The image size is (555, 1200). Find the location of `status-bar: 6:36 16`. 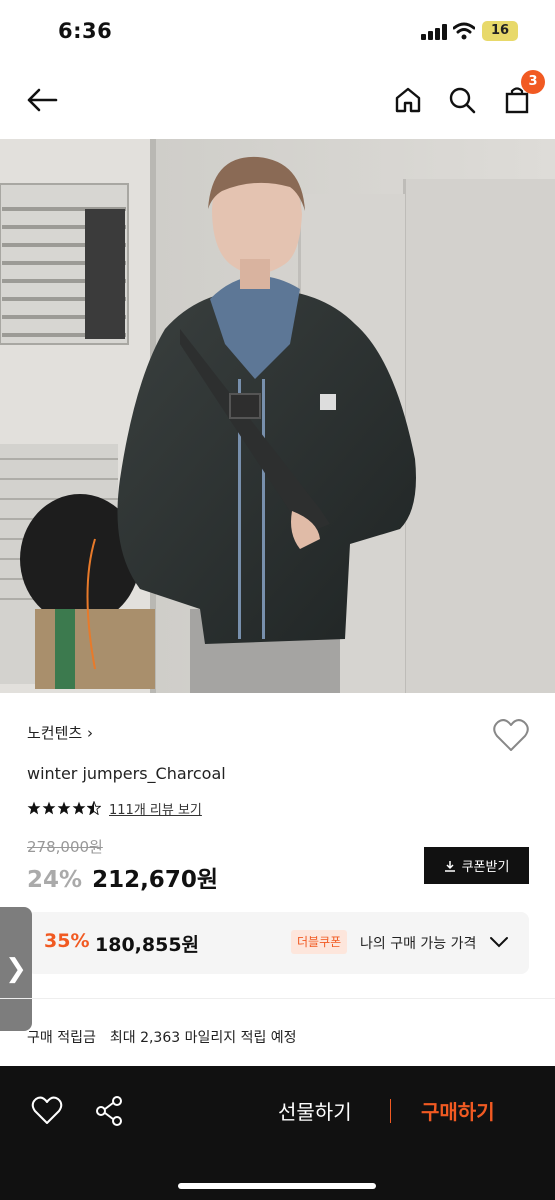

status-bar: 6:36 16 is located at coordinates (277, 31).